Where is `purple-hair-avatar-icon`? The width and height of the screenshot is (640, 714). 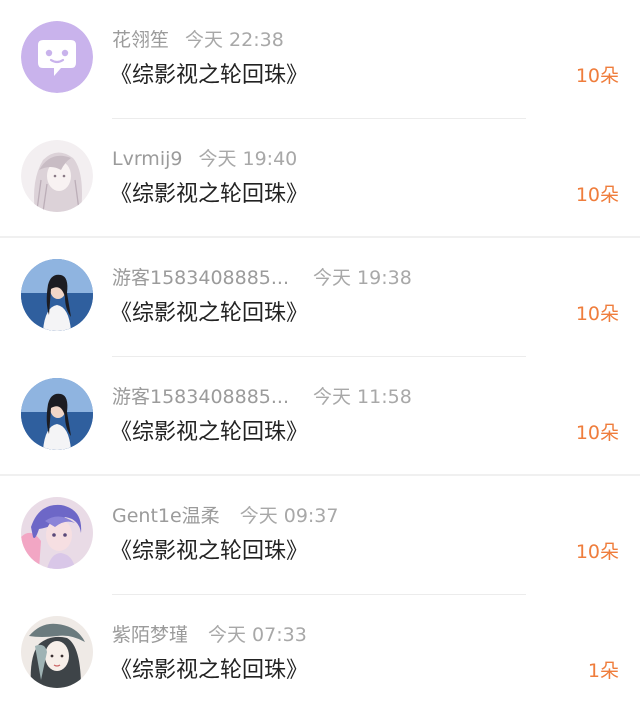
purple-hair-avatar-icon is located at coordinates (57, 533).